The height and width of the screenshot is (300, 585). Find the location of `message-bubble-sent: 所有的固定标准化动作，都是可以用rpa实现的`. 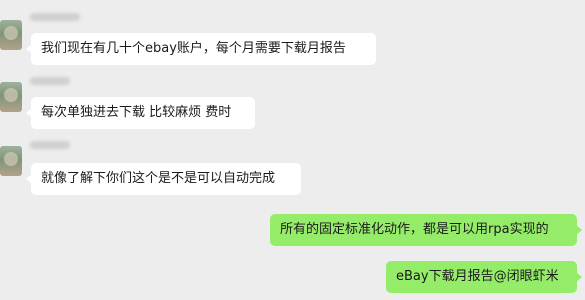

message-bubble-sent: 所有的固定标准化动作，都是可以用rpa实现的 is located at coordinates (426, 230).